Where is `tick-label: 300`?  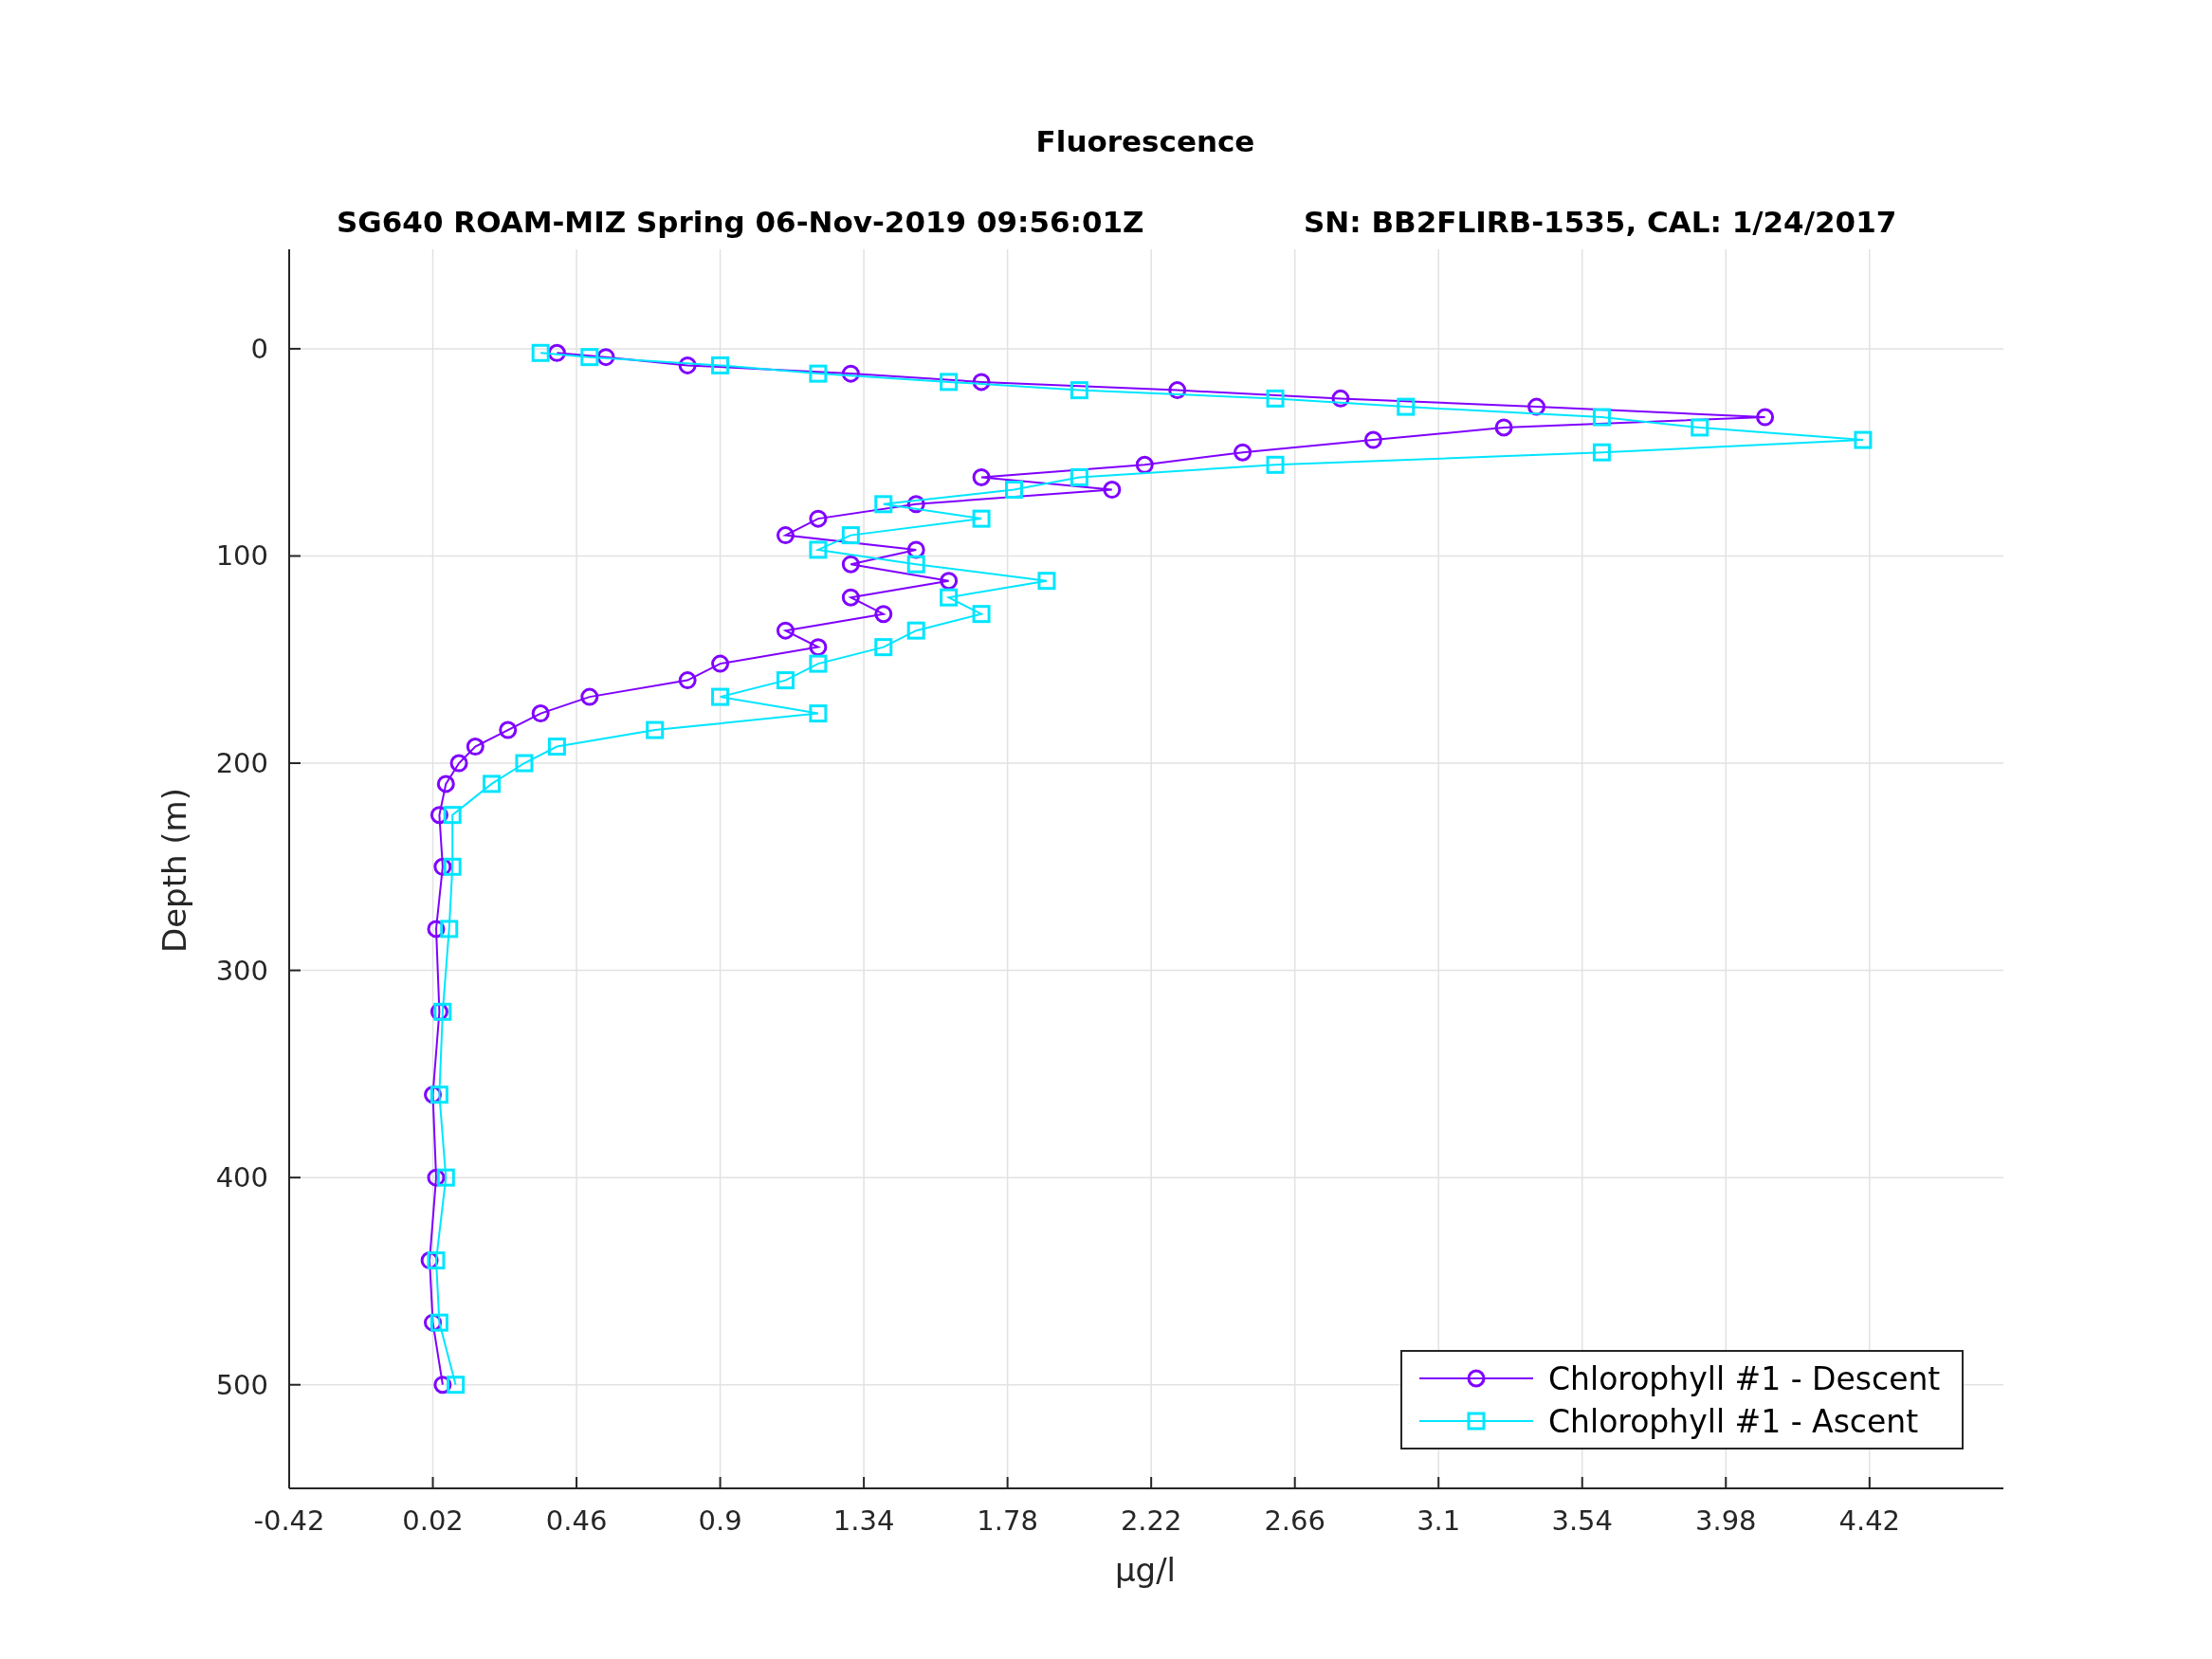 tick-label: 300 is located at coordinates (241, 970).